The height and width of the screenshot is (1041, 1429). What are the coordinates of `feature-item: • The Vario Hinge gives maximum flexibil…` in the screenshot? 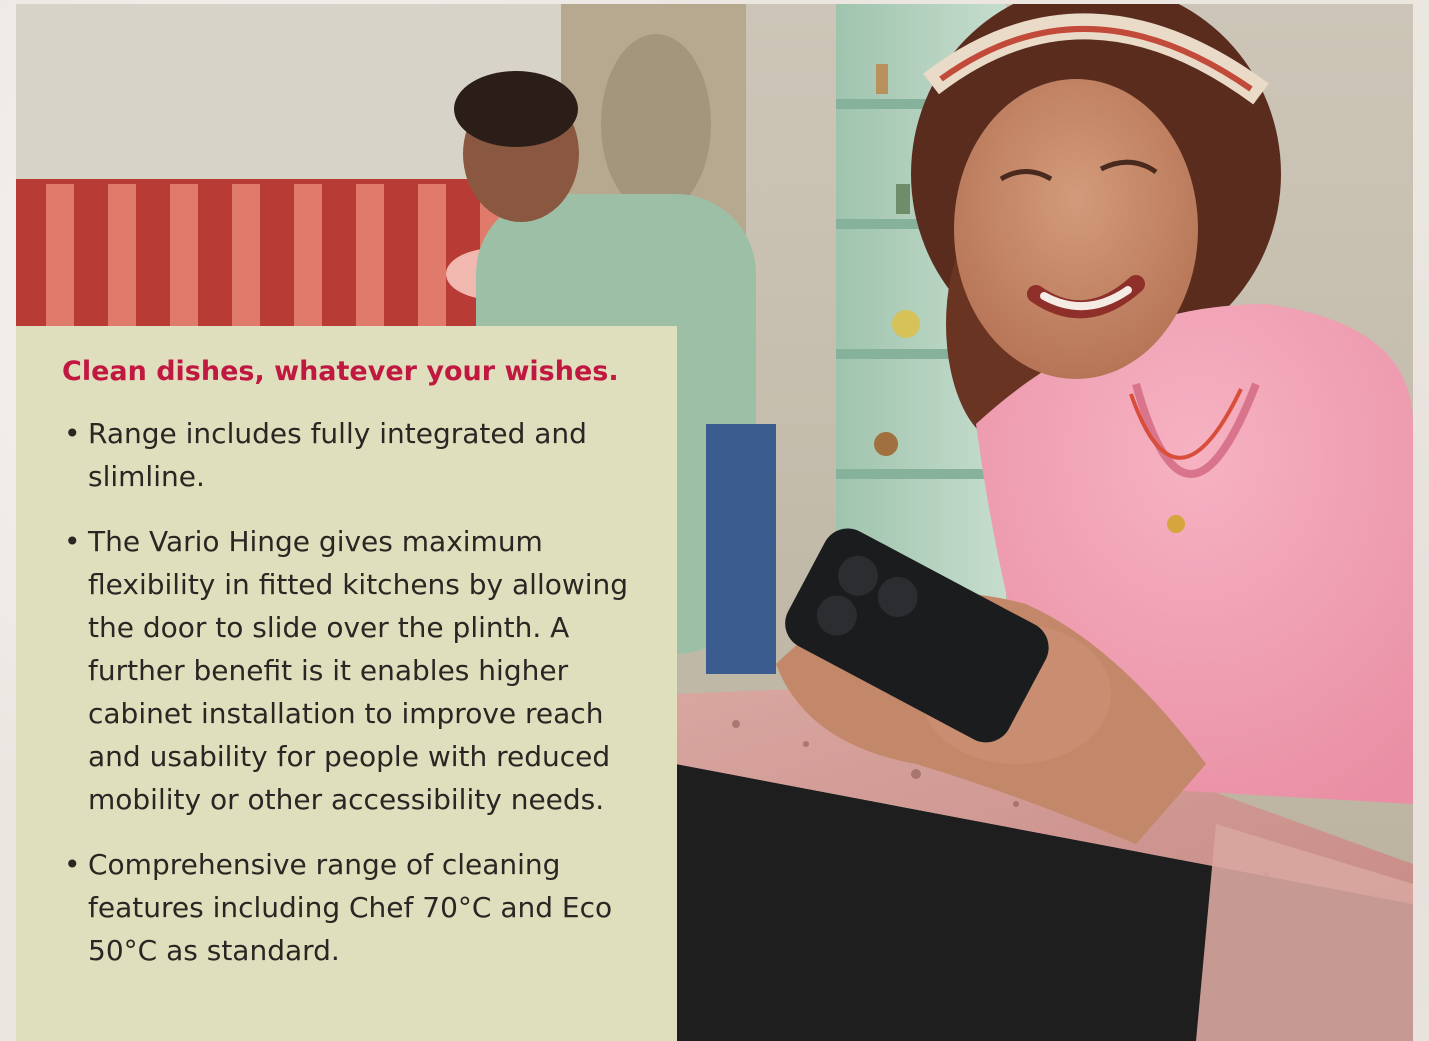 It's located at (349, 670).